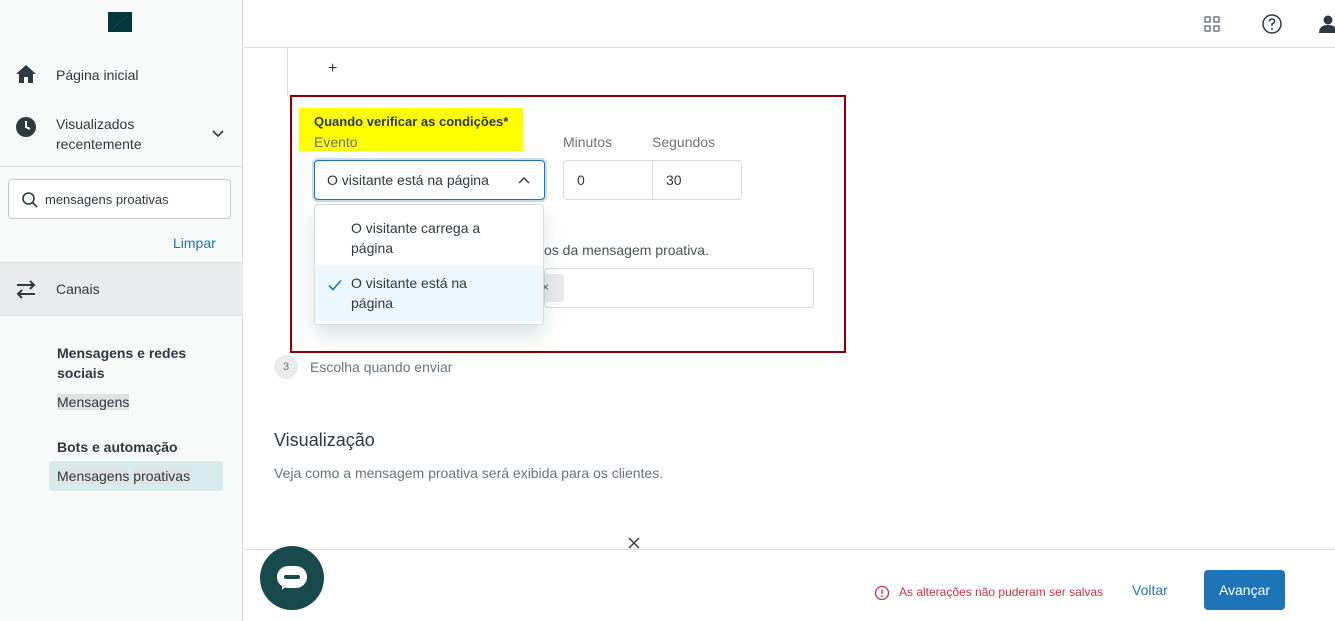 This screenshot has width=1335, height=621. What do you see at coordinates (26, 289) in the screenshot?
I see `transfer-arrows-icon` at bounding box center [26, 289].